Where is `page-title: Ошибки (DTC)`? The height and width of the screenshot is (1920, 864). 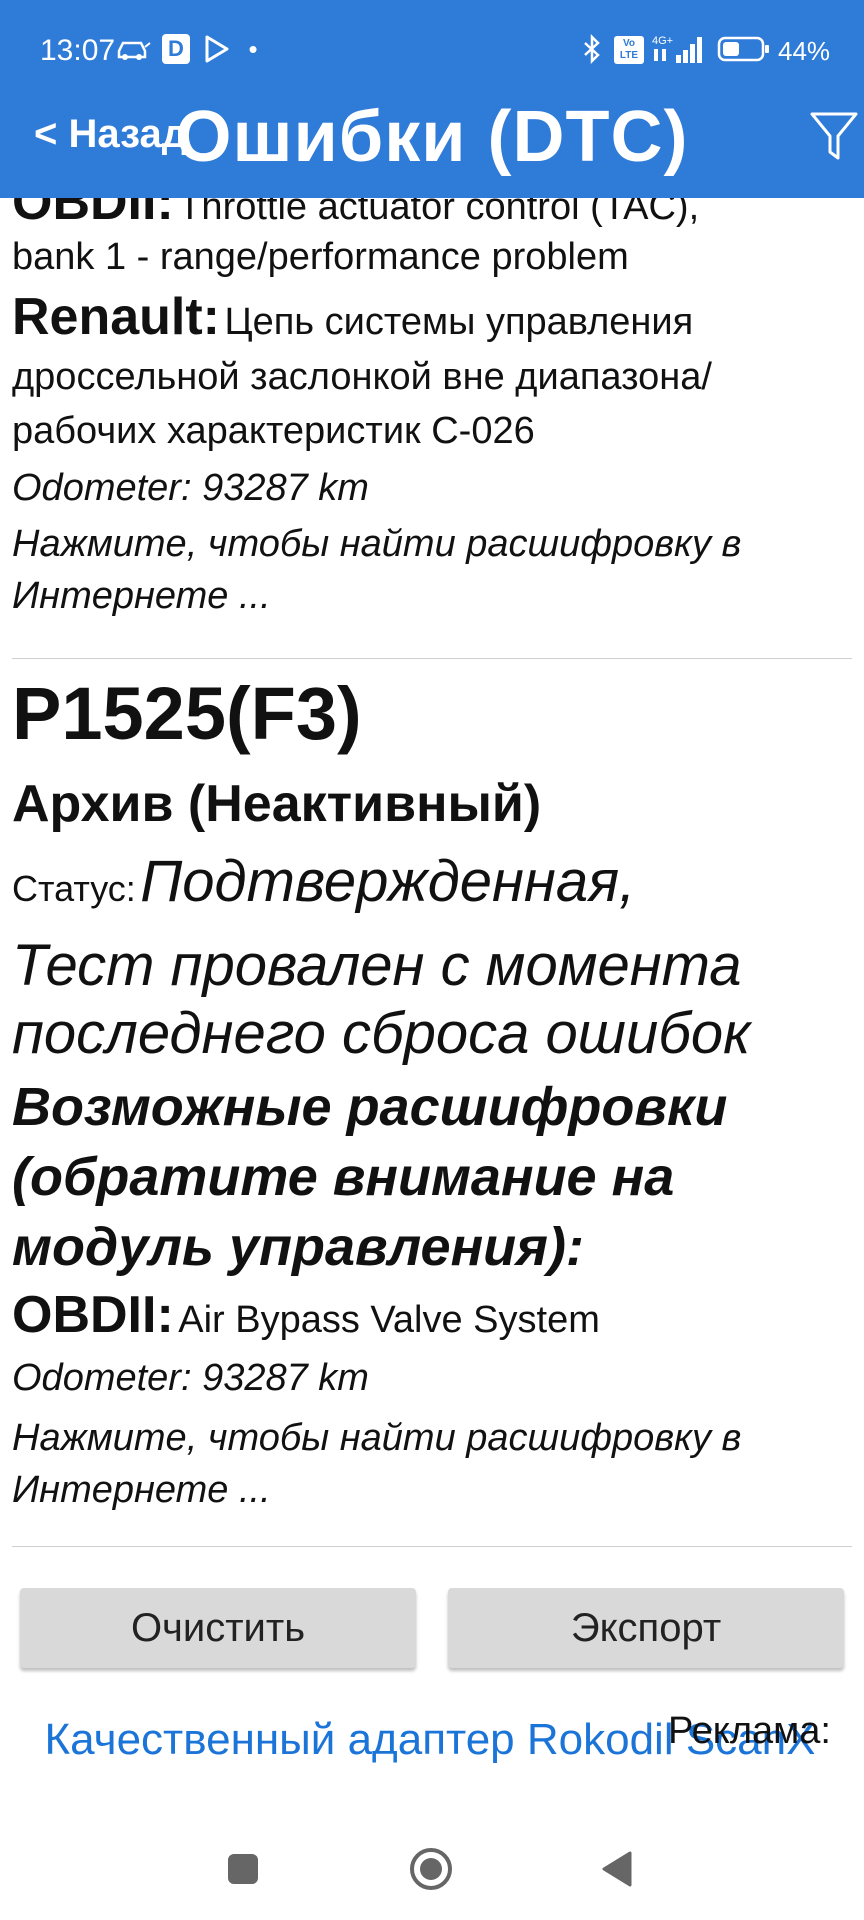 page-title: Ошибки (DTC) is located at coordinates (432, 137).